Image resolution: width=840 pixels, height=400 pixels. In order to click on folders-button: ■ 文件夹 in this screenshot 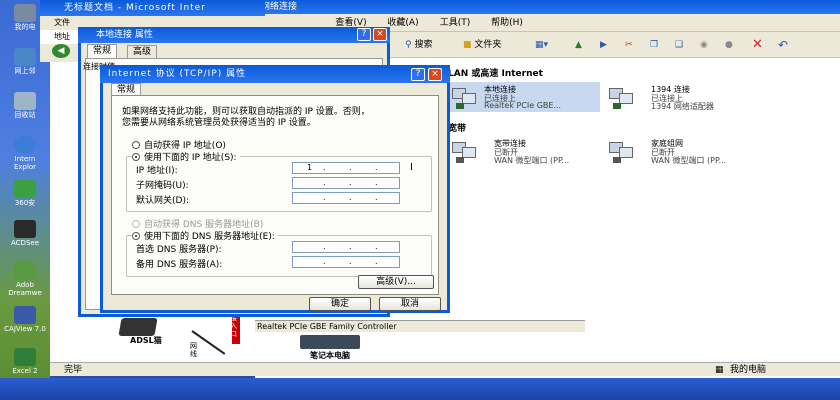, I will do `click(482, 45)`.